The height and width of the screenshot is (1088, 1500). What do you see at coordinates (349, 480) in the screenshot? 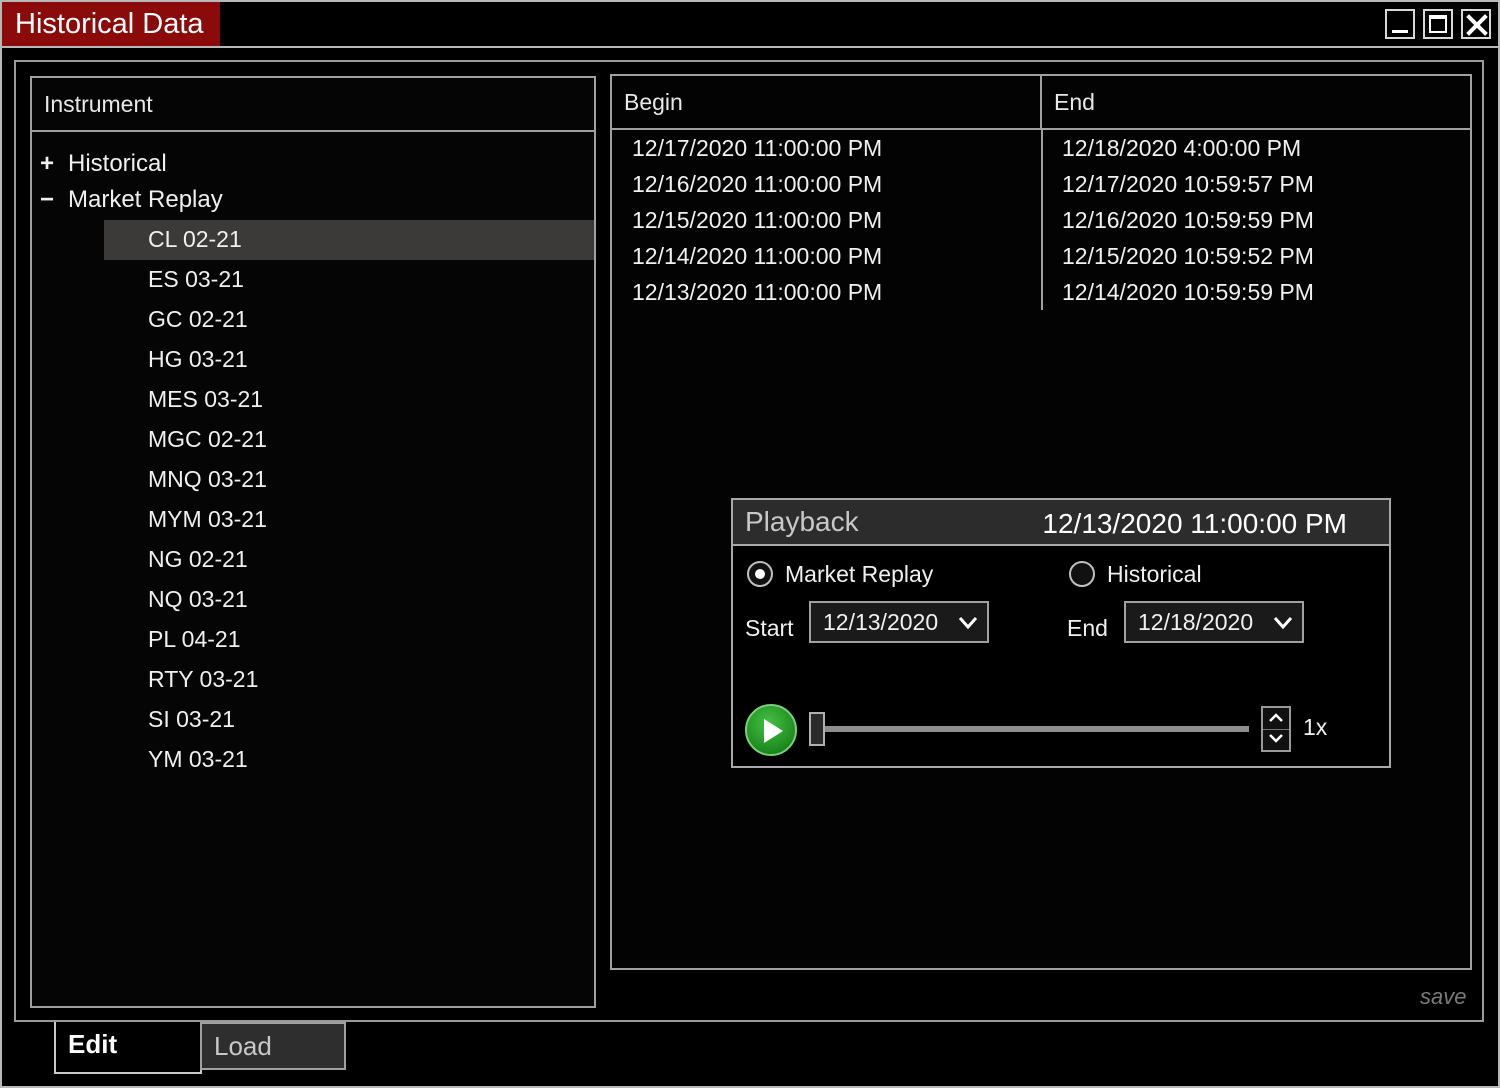
I see `instrument-item-mnq: MNQ 03-21` at bounding box center [349, 480].